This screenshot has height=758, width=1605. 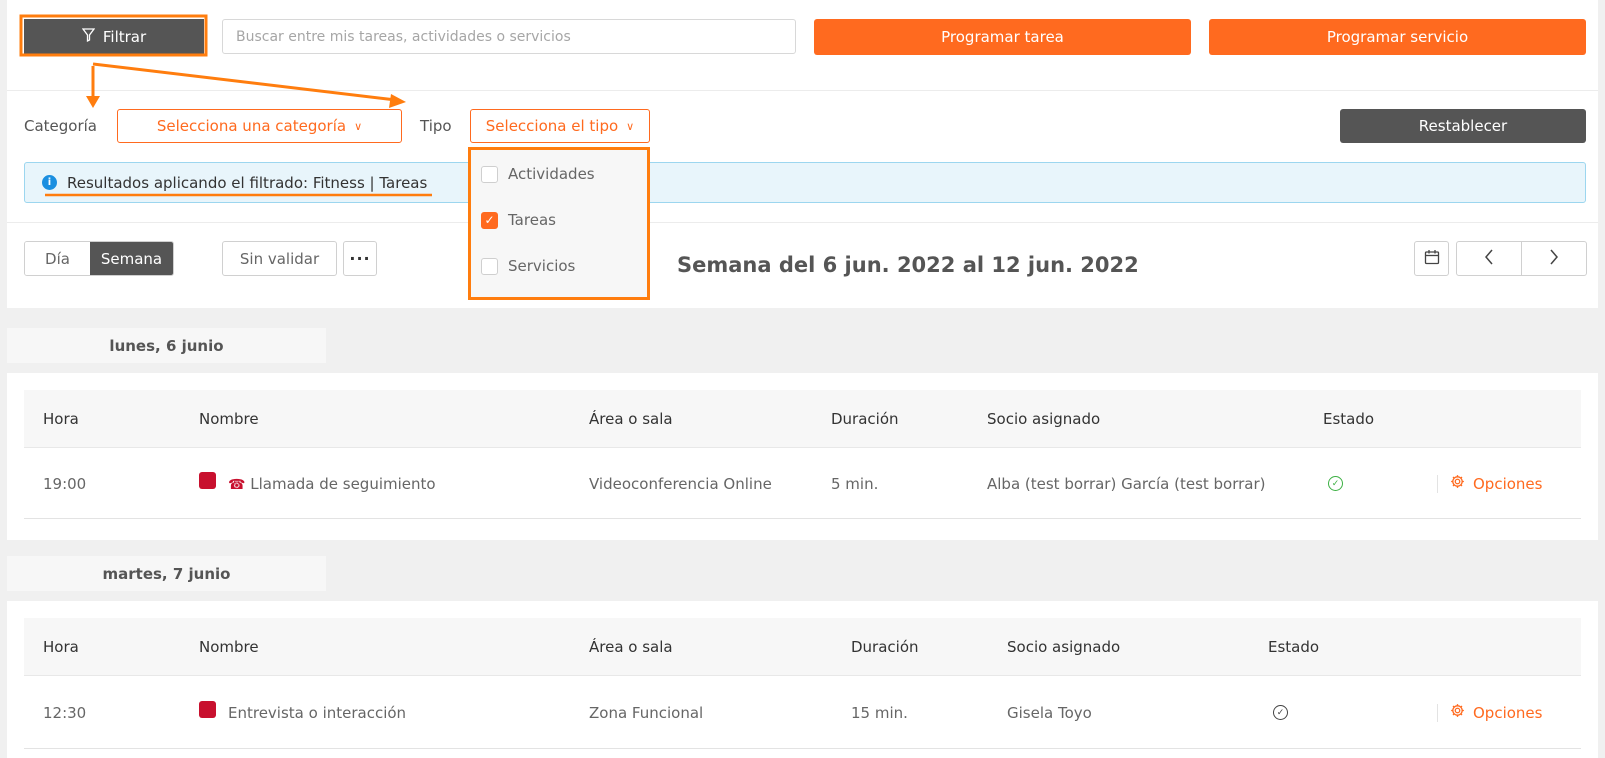 I want to click on row-duration: 5 min., so click(x=855, y=484).